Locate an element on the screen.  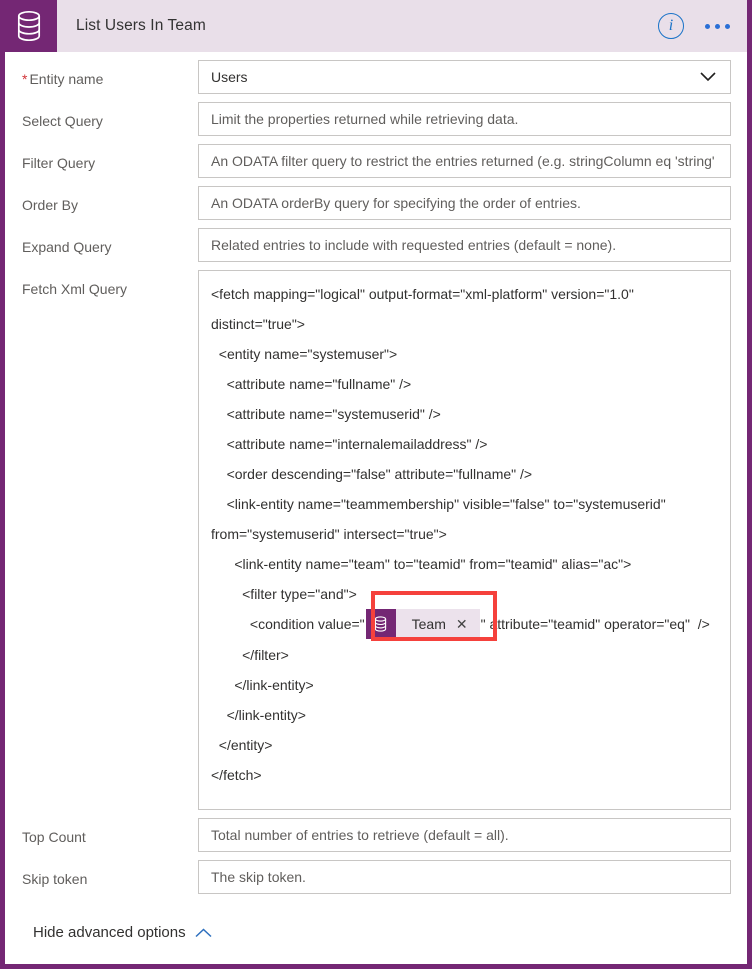
header-actions: i is located at coordinates (702, 26).